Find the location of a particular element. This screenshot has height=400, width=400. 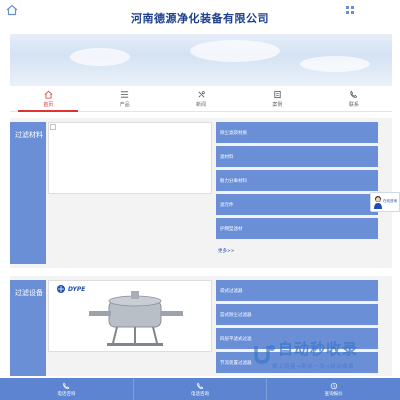

contact-icon is located at coordinates (354, 94).